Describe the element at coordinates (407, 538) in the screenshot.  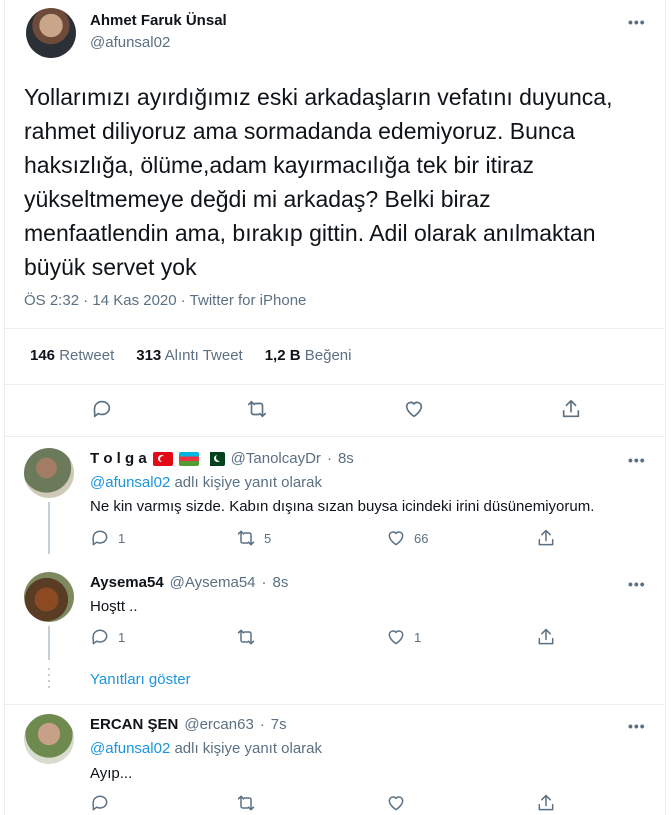
I see `reply-like-button: 66` at that location.